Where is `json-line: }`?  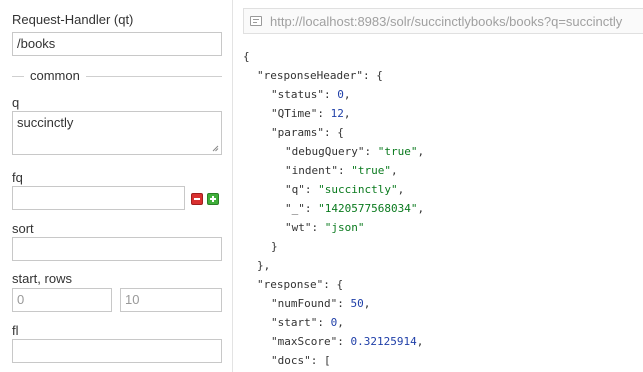 json-line: } is located at coordinates (274, 247).